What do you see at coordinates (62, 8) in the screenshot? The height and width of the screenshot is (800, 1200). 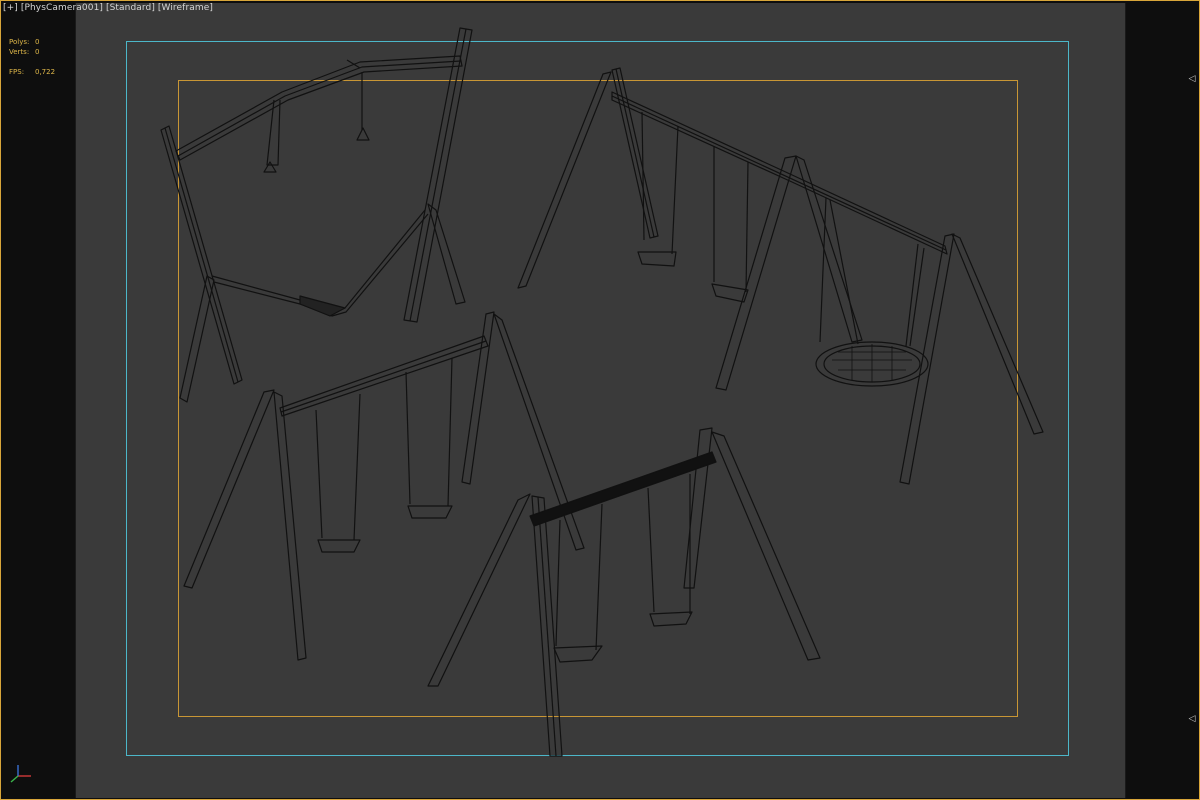 I see `viewport-camera-label: [PhysCamera001]` at bounding box center [62, 8].